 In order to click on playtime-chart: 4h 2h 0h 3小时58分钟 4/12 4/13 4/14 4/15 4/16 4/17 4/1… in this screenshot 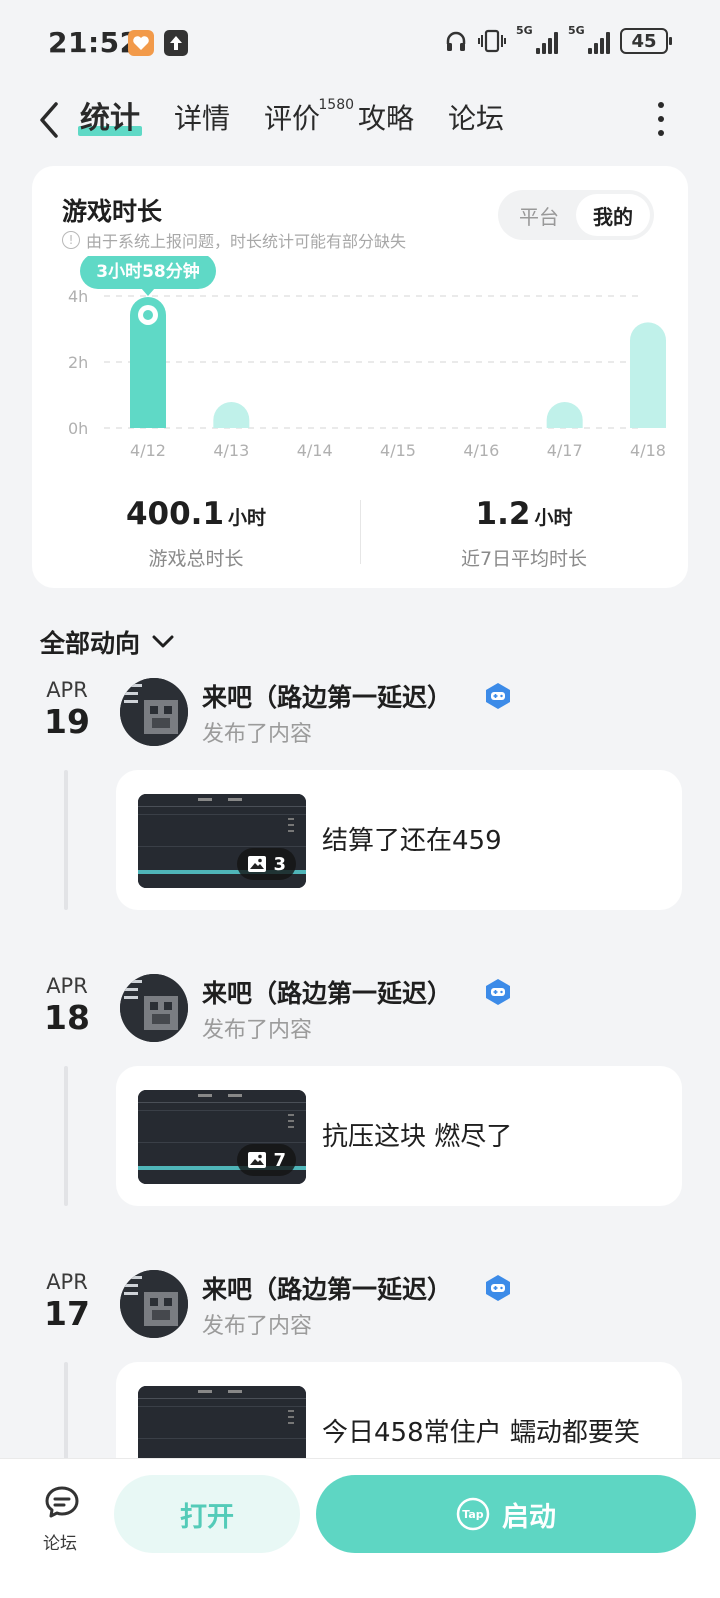, I will do `click(367, 358)`.